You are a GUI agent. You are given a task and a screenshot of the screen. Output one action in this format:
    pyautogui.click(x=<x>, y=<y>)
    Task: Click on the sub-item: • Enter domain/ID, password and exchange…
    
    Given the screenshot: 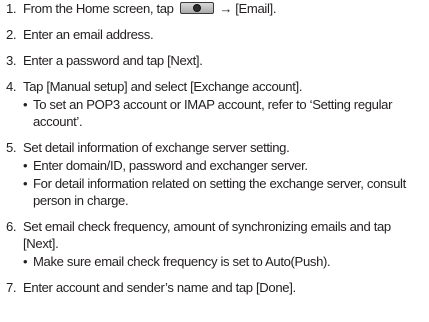 What is the action you would take?
    pyautogui.click(x=224, y=165)
    